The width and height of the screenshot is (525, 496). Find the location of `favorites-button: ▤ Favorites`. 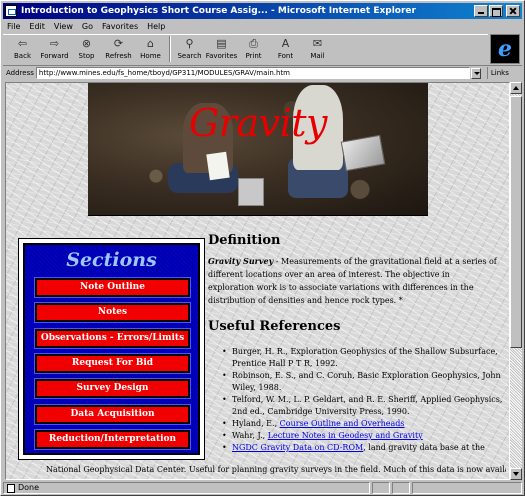

favorites-button: ▤ Favorites is located at coordinates (222, 49).